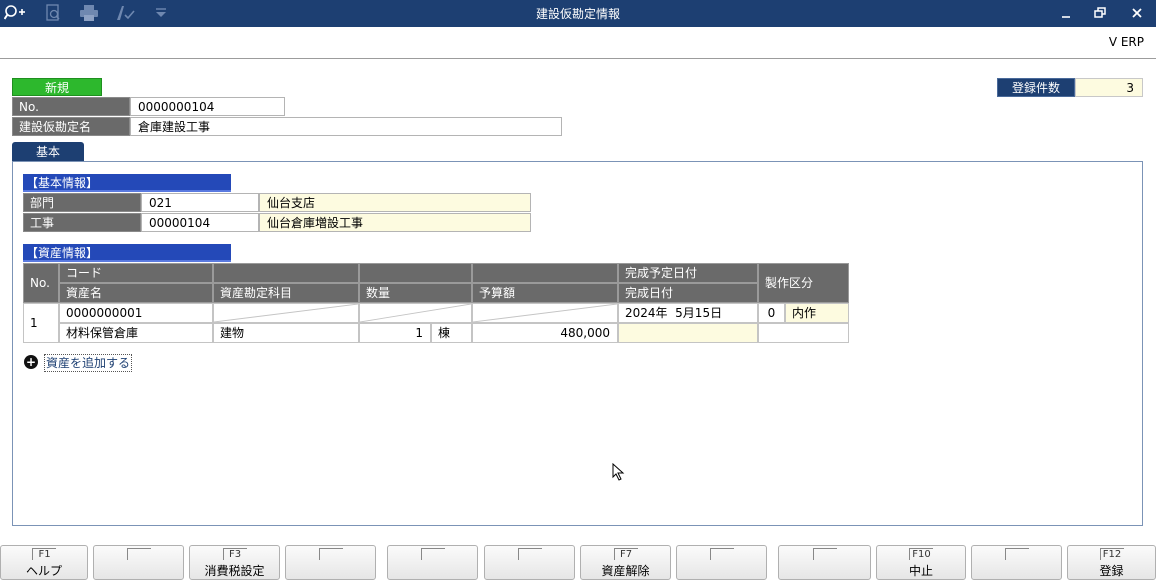 The height and width of the screenshot is (584, 1156). What do you see at coordinates (432, 562) in the screenshot?
I see `f5-button` at bounding box center [432, 562].